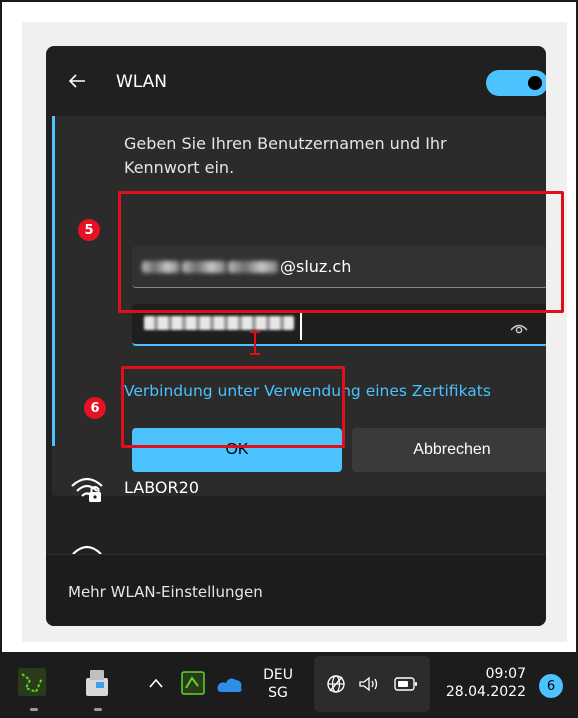 The image size is (578, 718). What do you see at coordinates (89, 230) in the screenshot?
I see `annotation-badge-5: 5` at bounding box center [89, 230].